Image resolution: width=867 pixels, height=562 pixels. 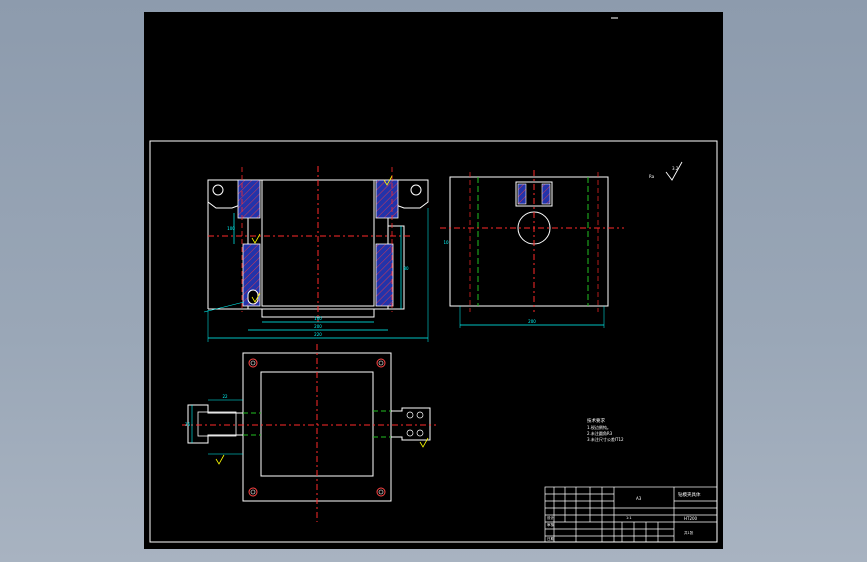 What do you see at coordinates (411, 424) in the screenshot?
I see `right-clamp-tab` at bounding box center [411, 424].